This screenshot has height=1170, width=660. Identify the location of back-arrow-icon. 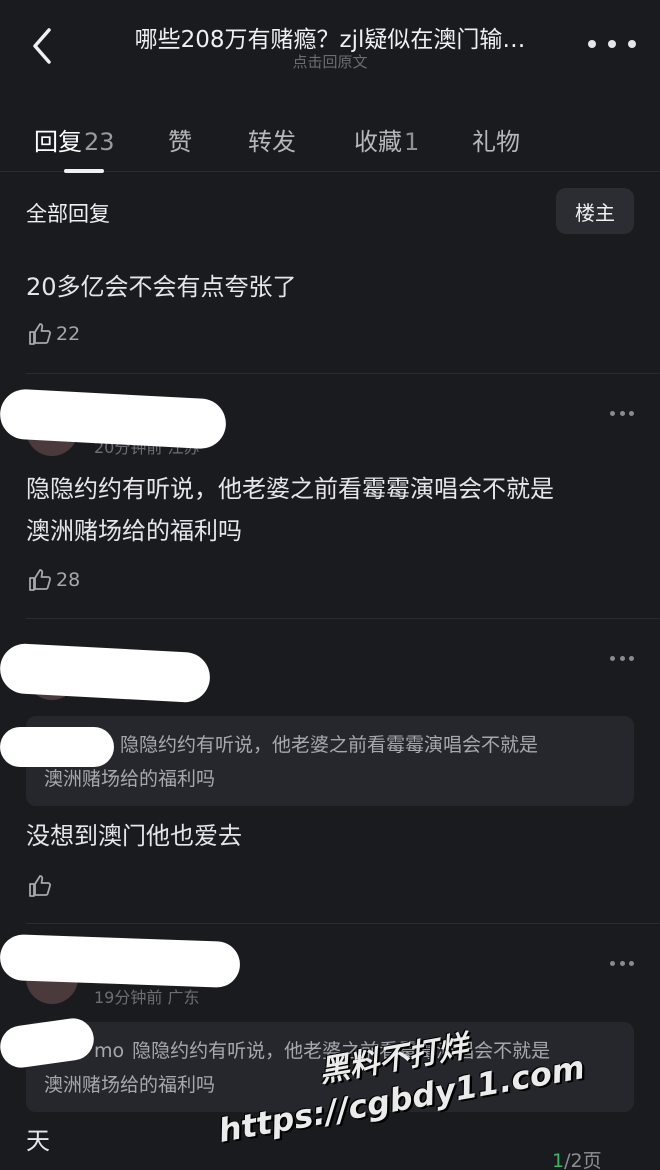
(42, 46).